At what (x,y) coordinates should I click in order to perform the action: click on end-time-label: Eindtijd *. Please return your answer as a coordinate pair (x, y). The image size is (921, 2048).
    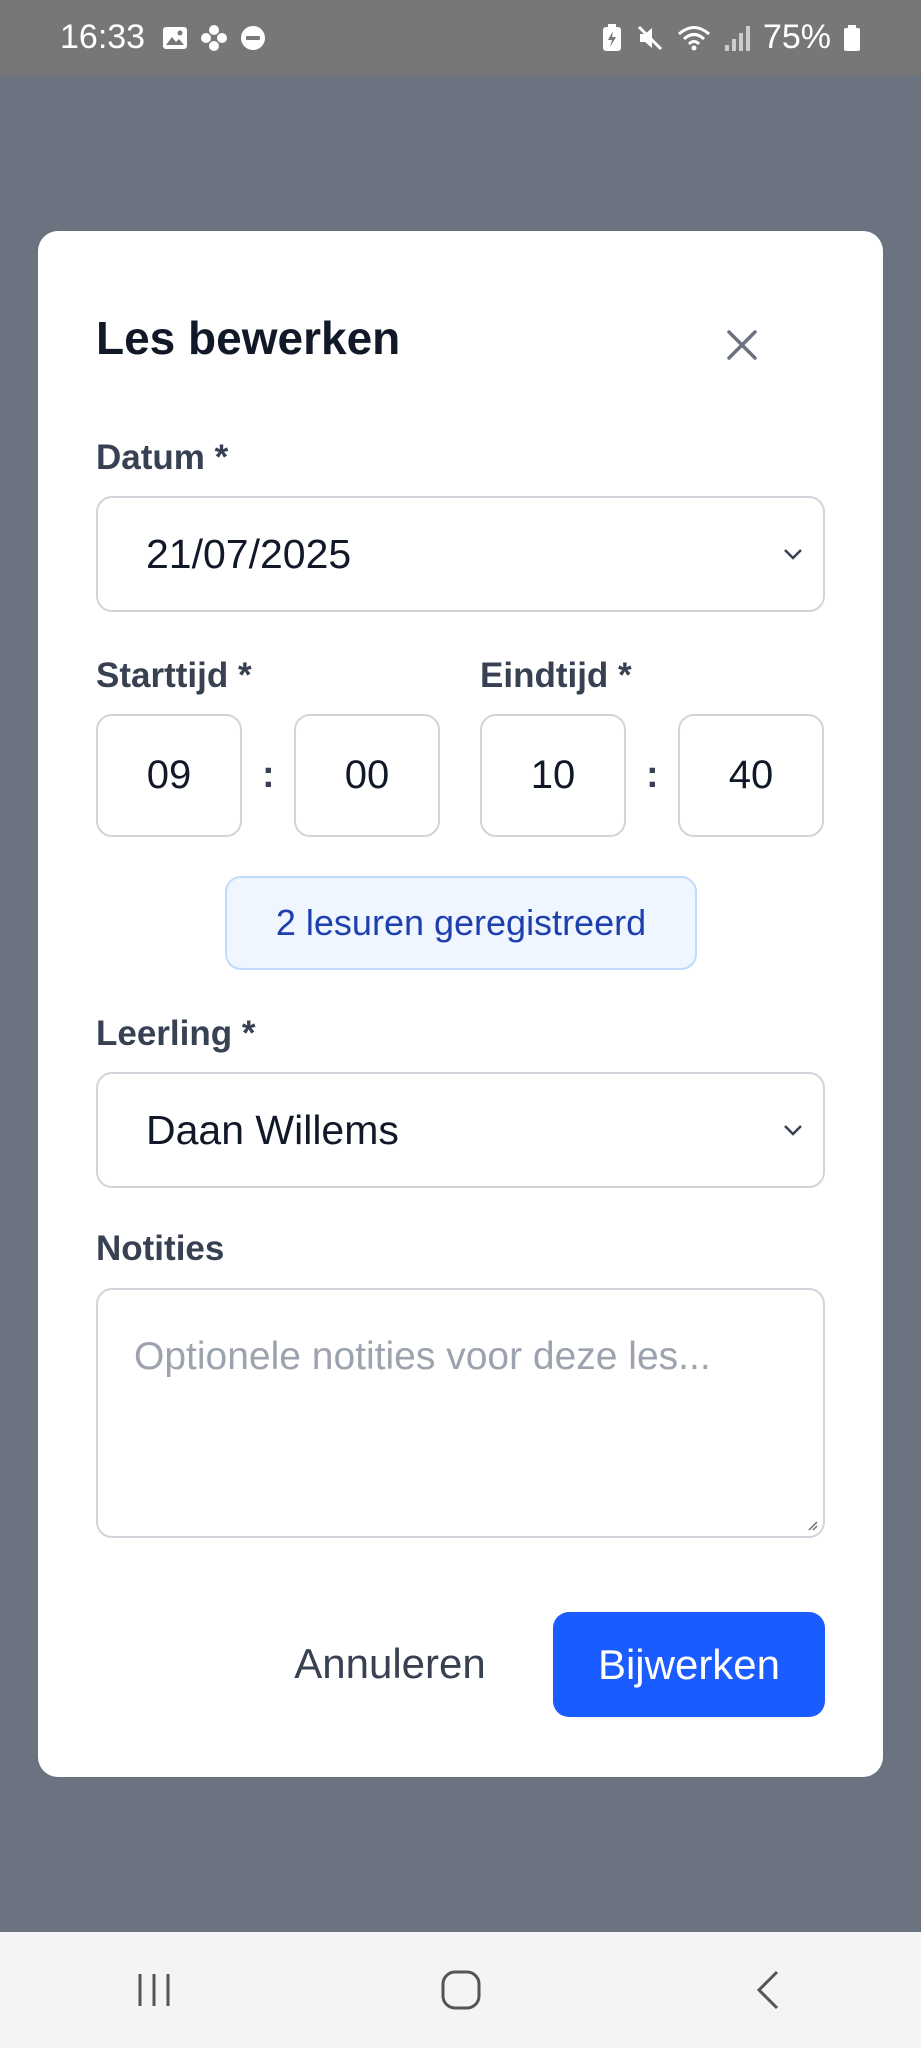
    Looking at the image, I should click on (556, 675).